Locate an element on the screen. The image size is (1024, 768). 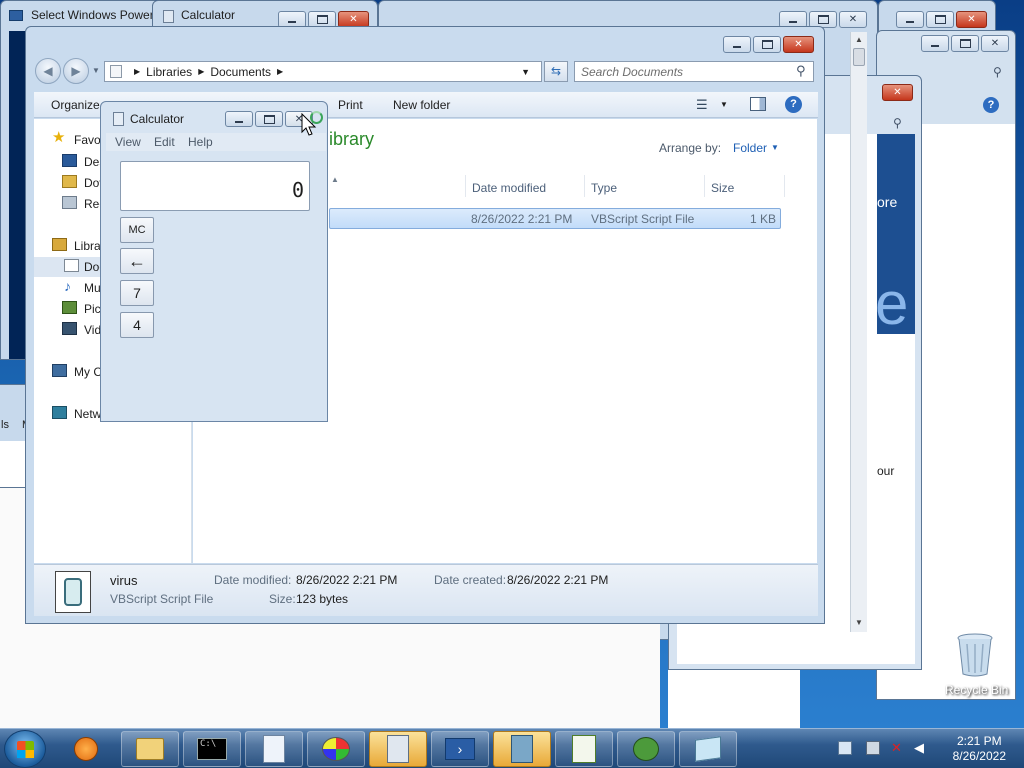
scroll-down-arrow: ▼ is located at coordinates (859, 622).